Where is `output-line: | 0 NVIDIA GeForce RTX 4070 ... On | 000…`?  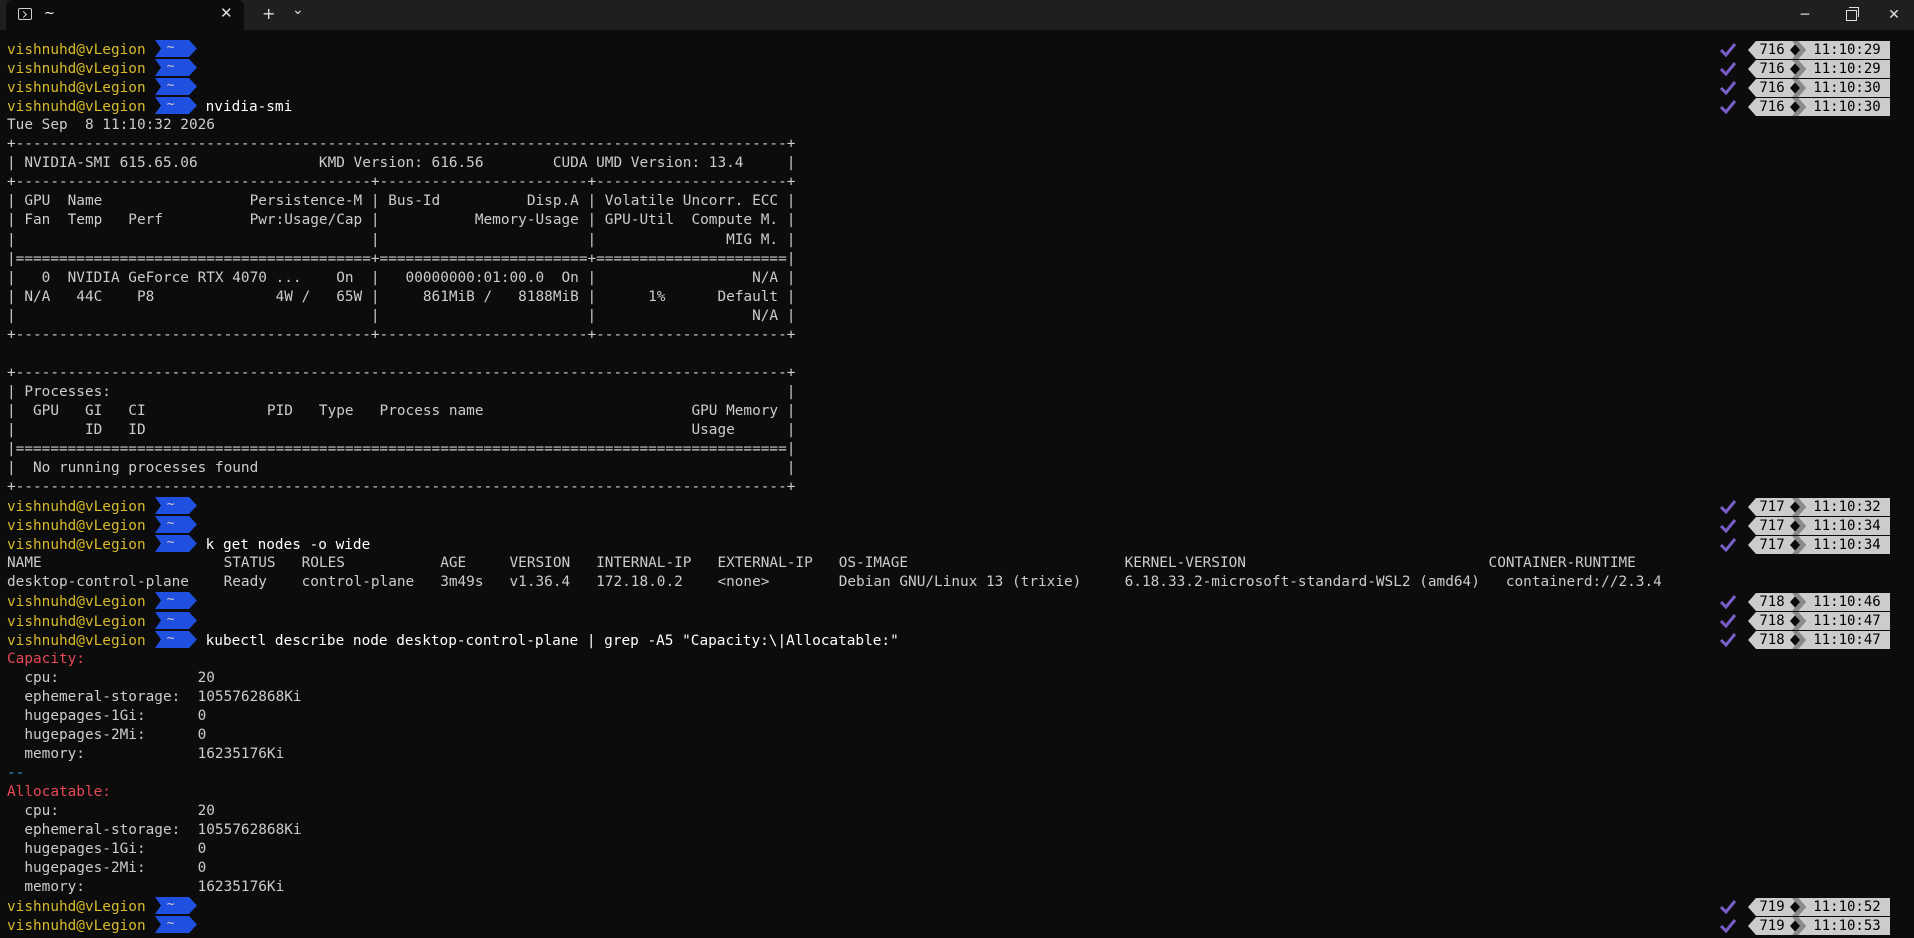
output-line: | 0 NVIDIA GeForce RTX 4070 ... On | 000… is located at coordinates (401, 277).